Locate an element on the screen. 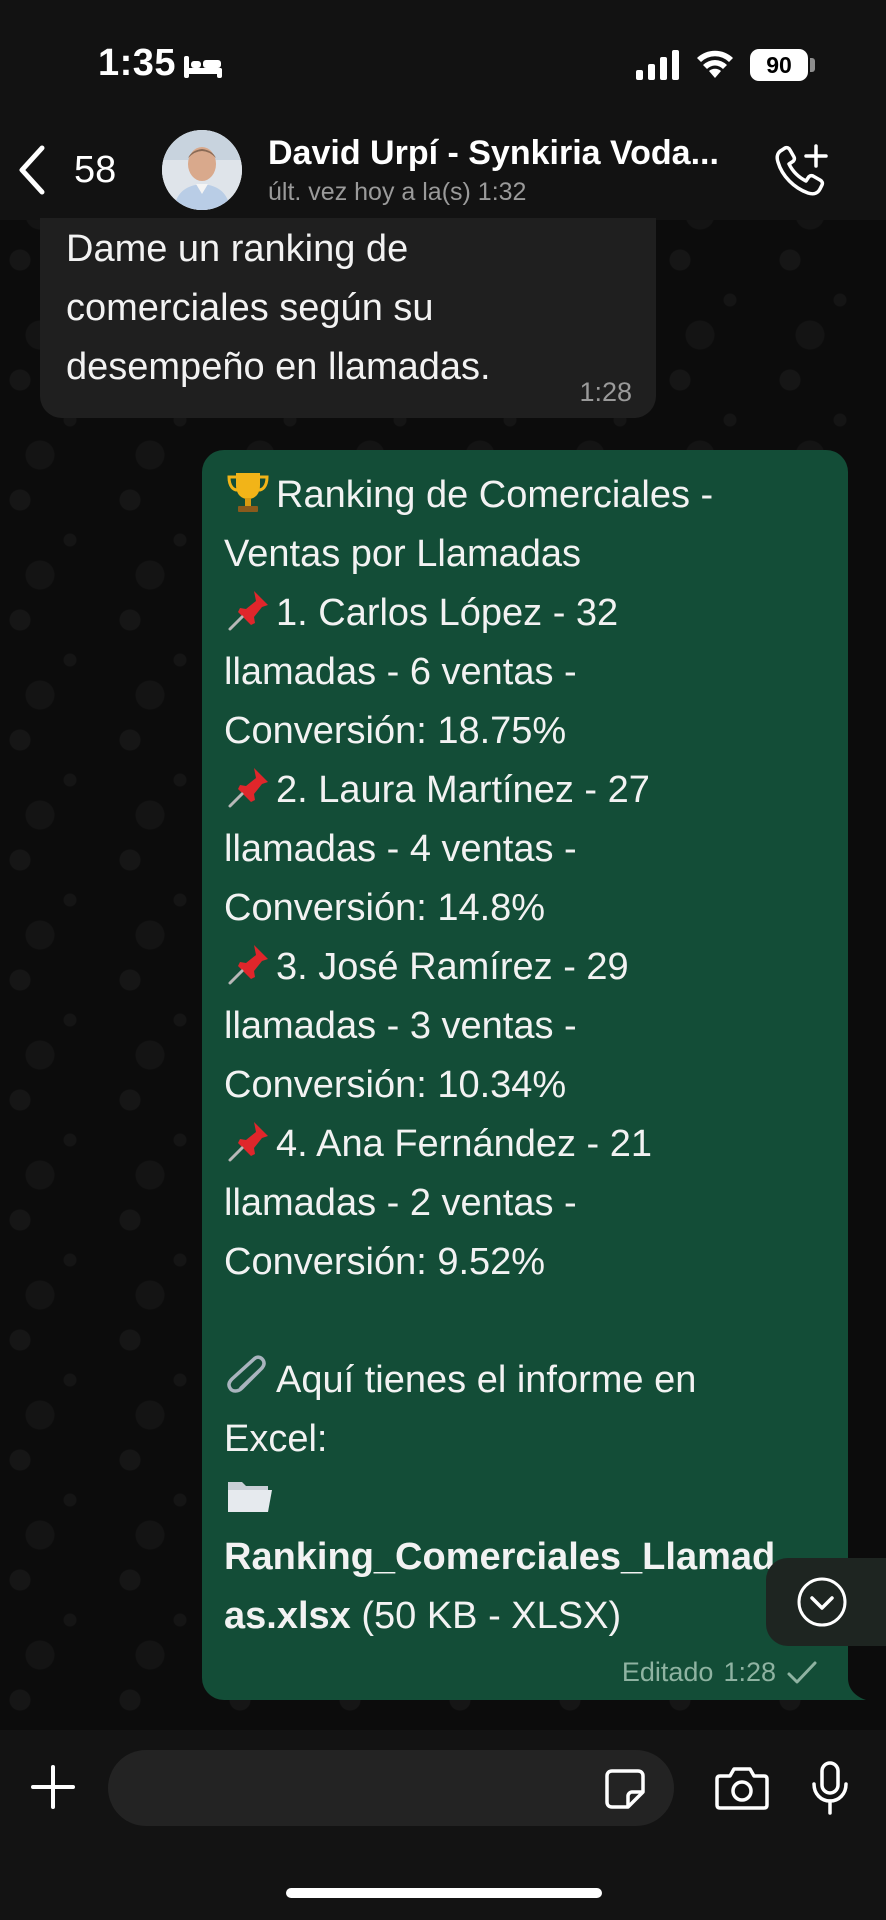  message-line-text: Ranking de Comerciales - is located at coordinates (495, 495).